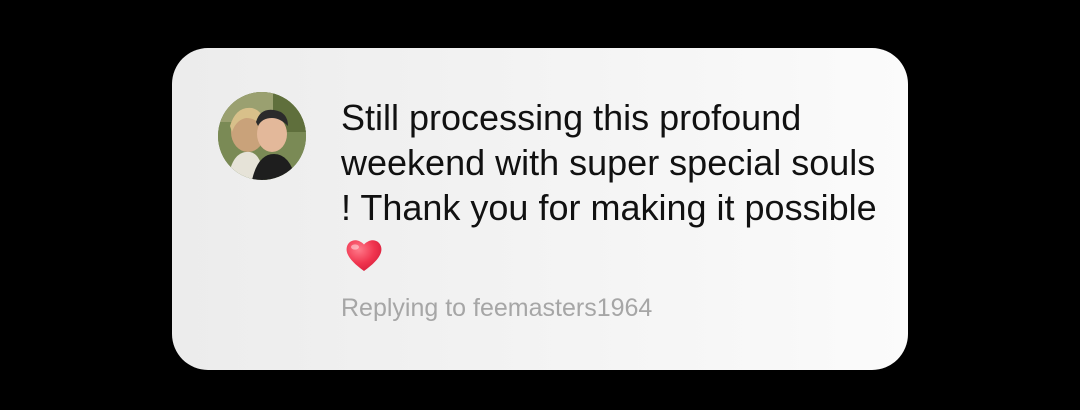 The image size is (1080, 410). I want to click on avatar-photo, so click(262, 136).